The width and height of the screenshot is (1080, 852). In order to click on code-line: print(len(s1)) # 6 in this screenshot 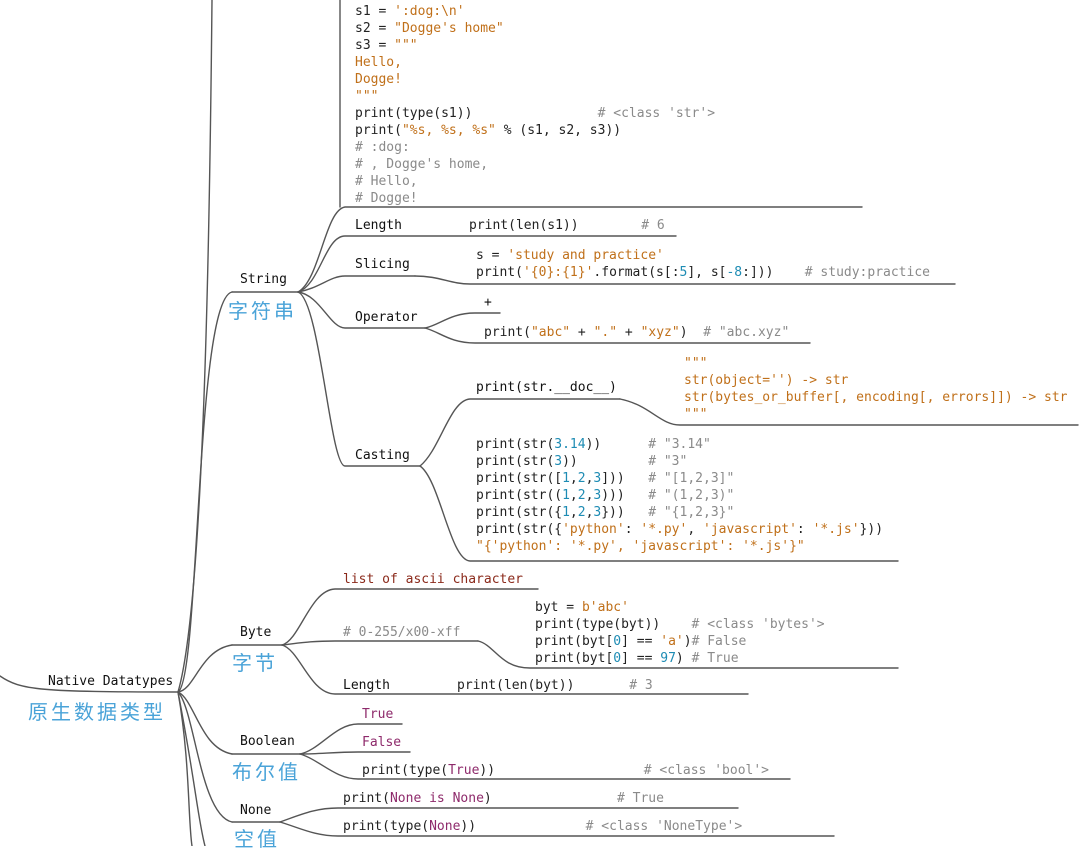, I will do `click(567, 225)`.